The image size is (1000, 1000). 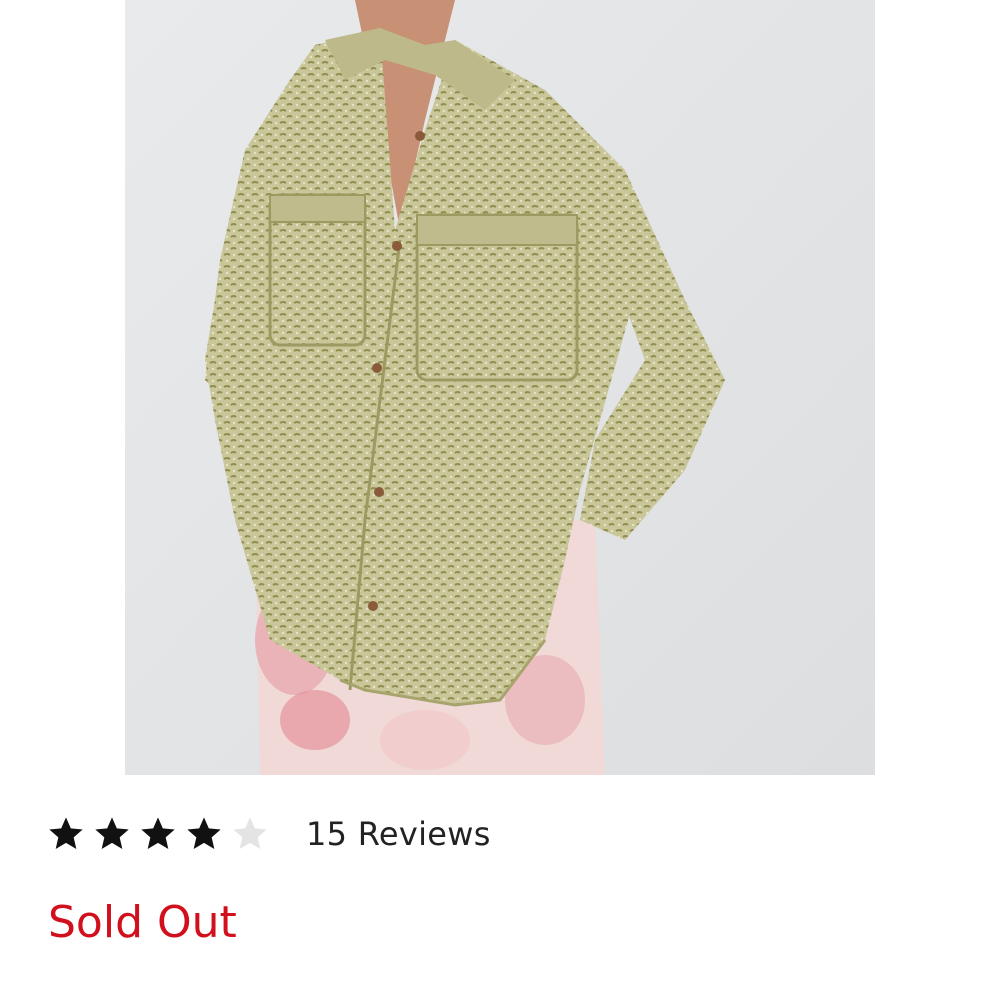 I want to click on star-rating, so click(x=161, y=834).